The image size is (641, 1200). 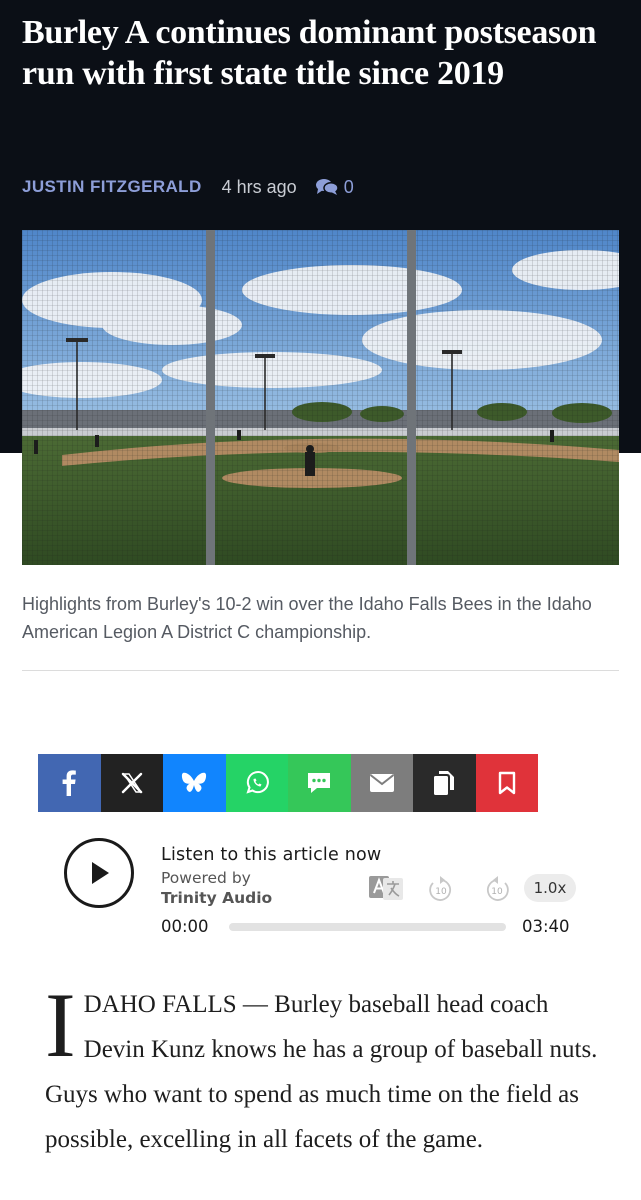 I want to click on skip-back-label: 10, so click(x=441, y=892).